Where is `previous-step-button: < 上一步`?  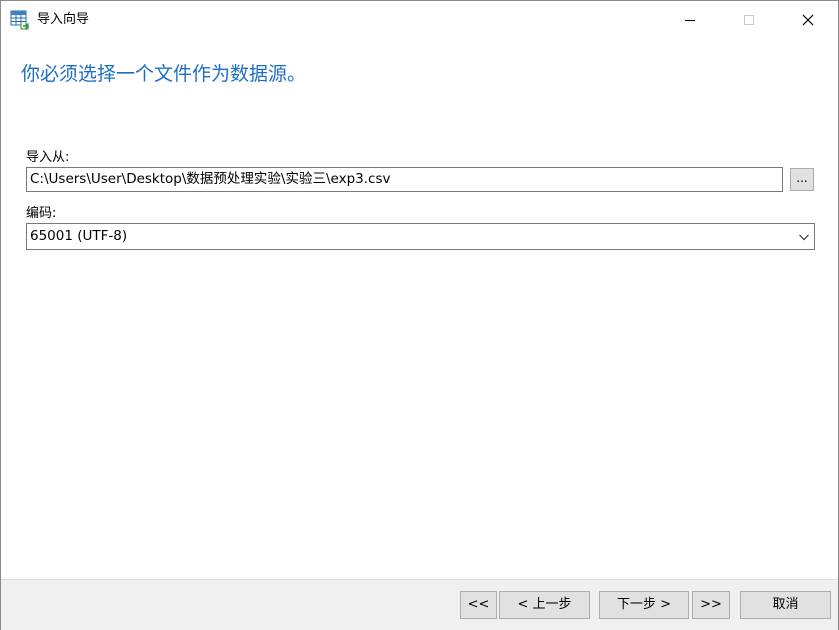
previous-step-button: < 上一步 is located at coordinates (544, 605).